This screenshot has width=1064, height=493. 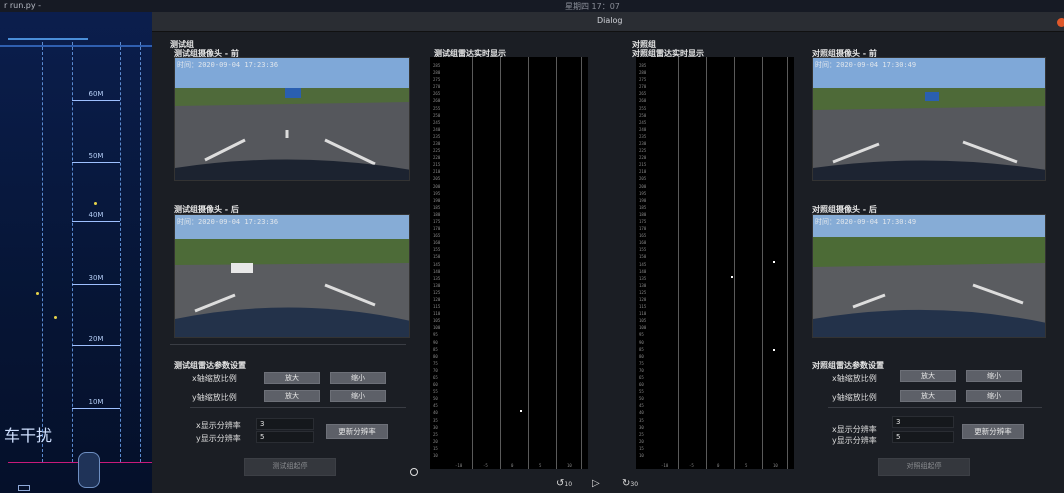 I want to click on distance-tick: 50M, so click(x=96, y=156).